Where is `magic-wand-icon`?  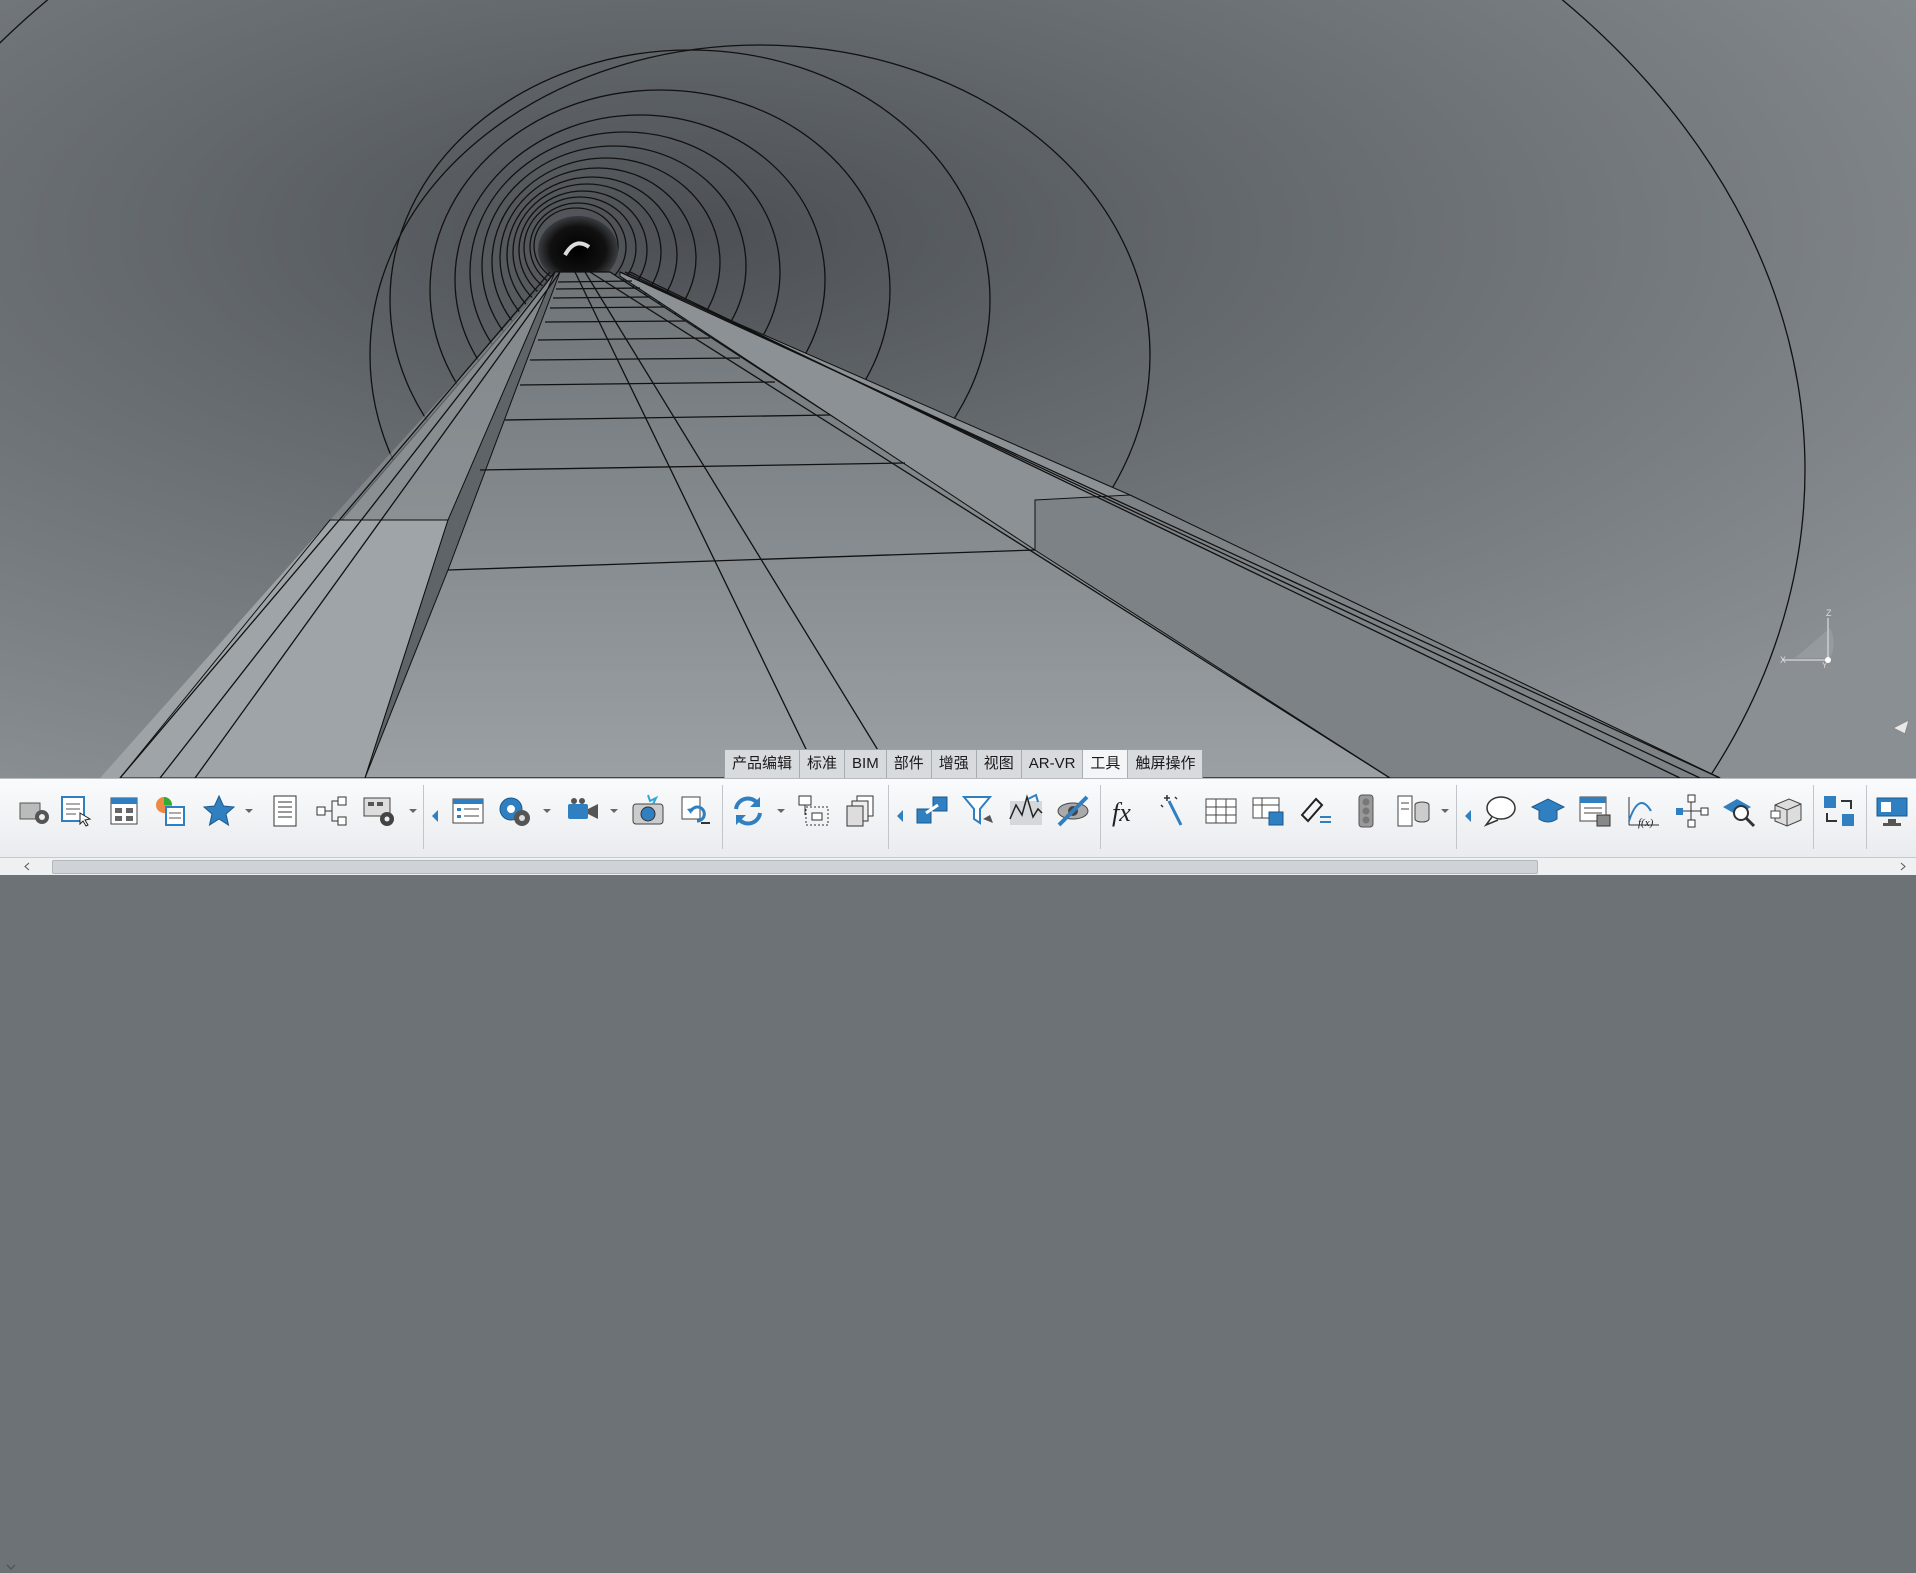 magic-wand-icon is located at coordinates (1173, 811).